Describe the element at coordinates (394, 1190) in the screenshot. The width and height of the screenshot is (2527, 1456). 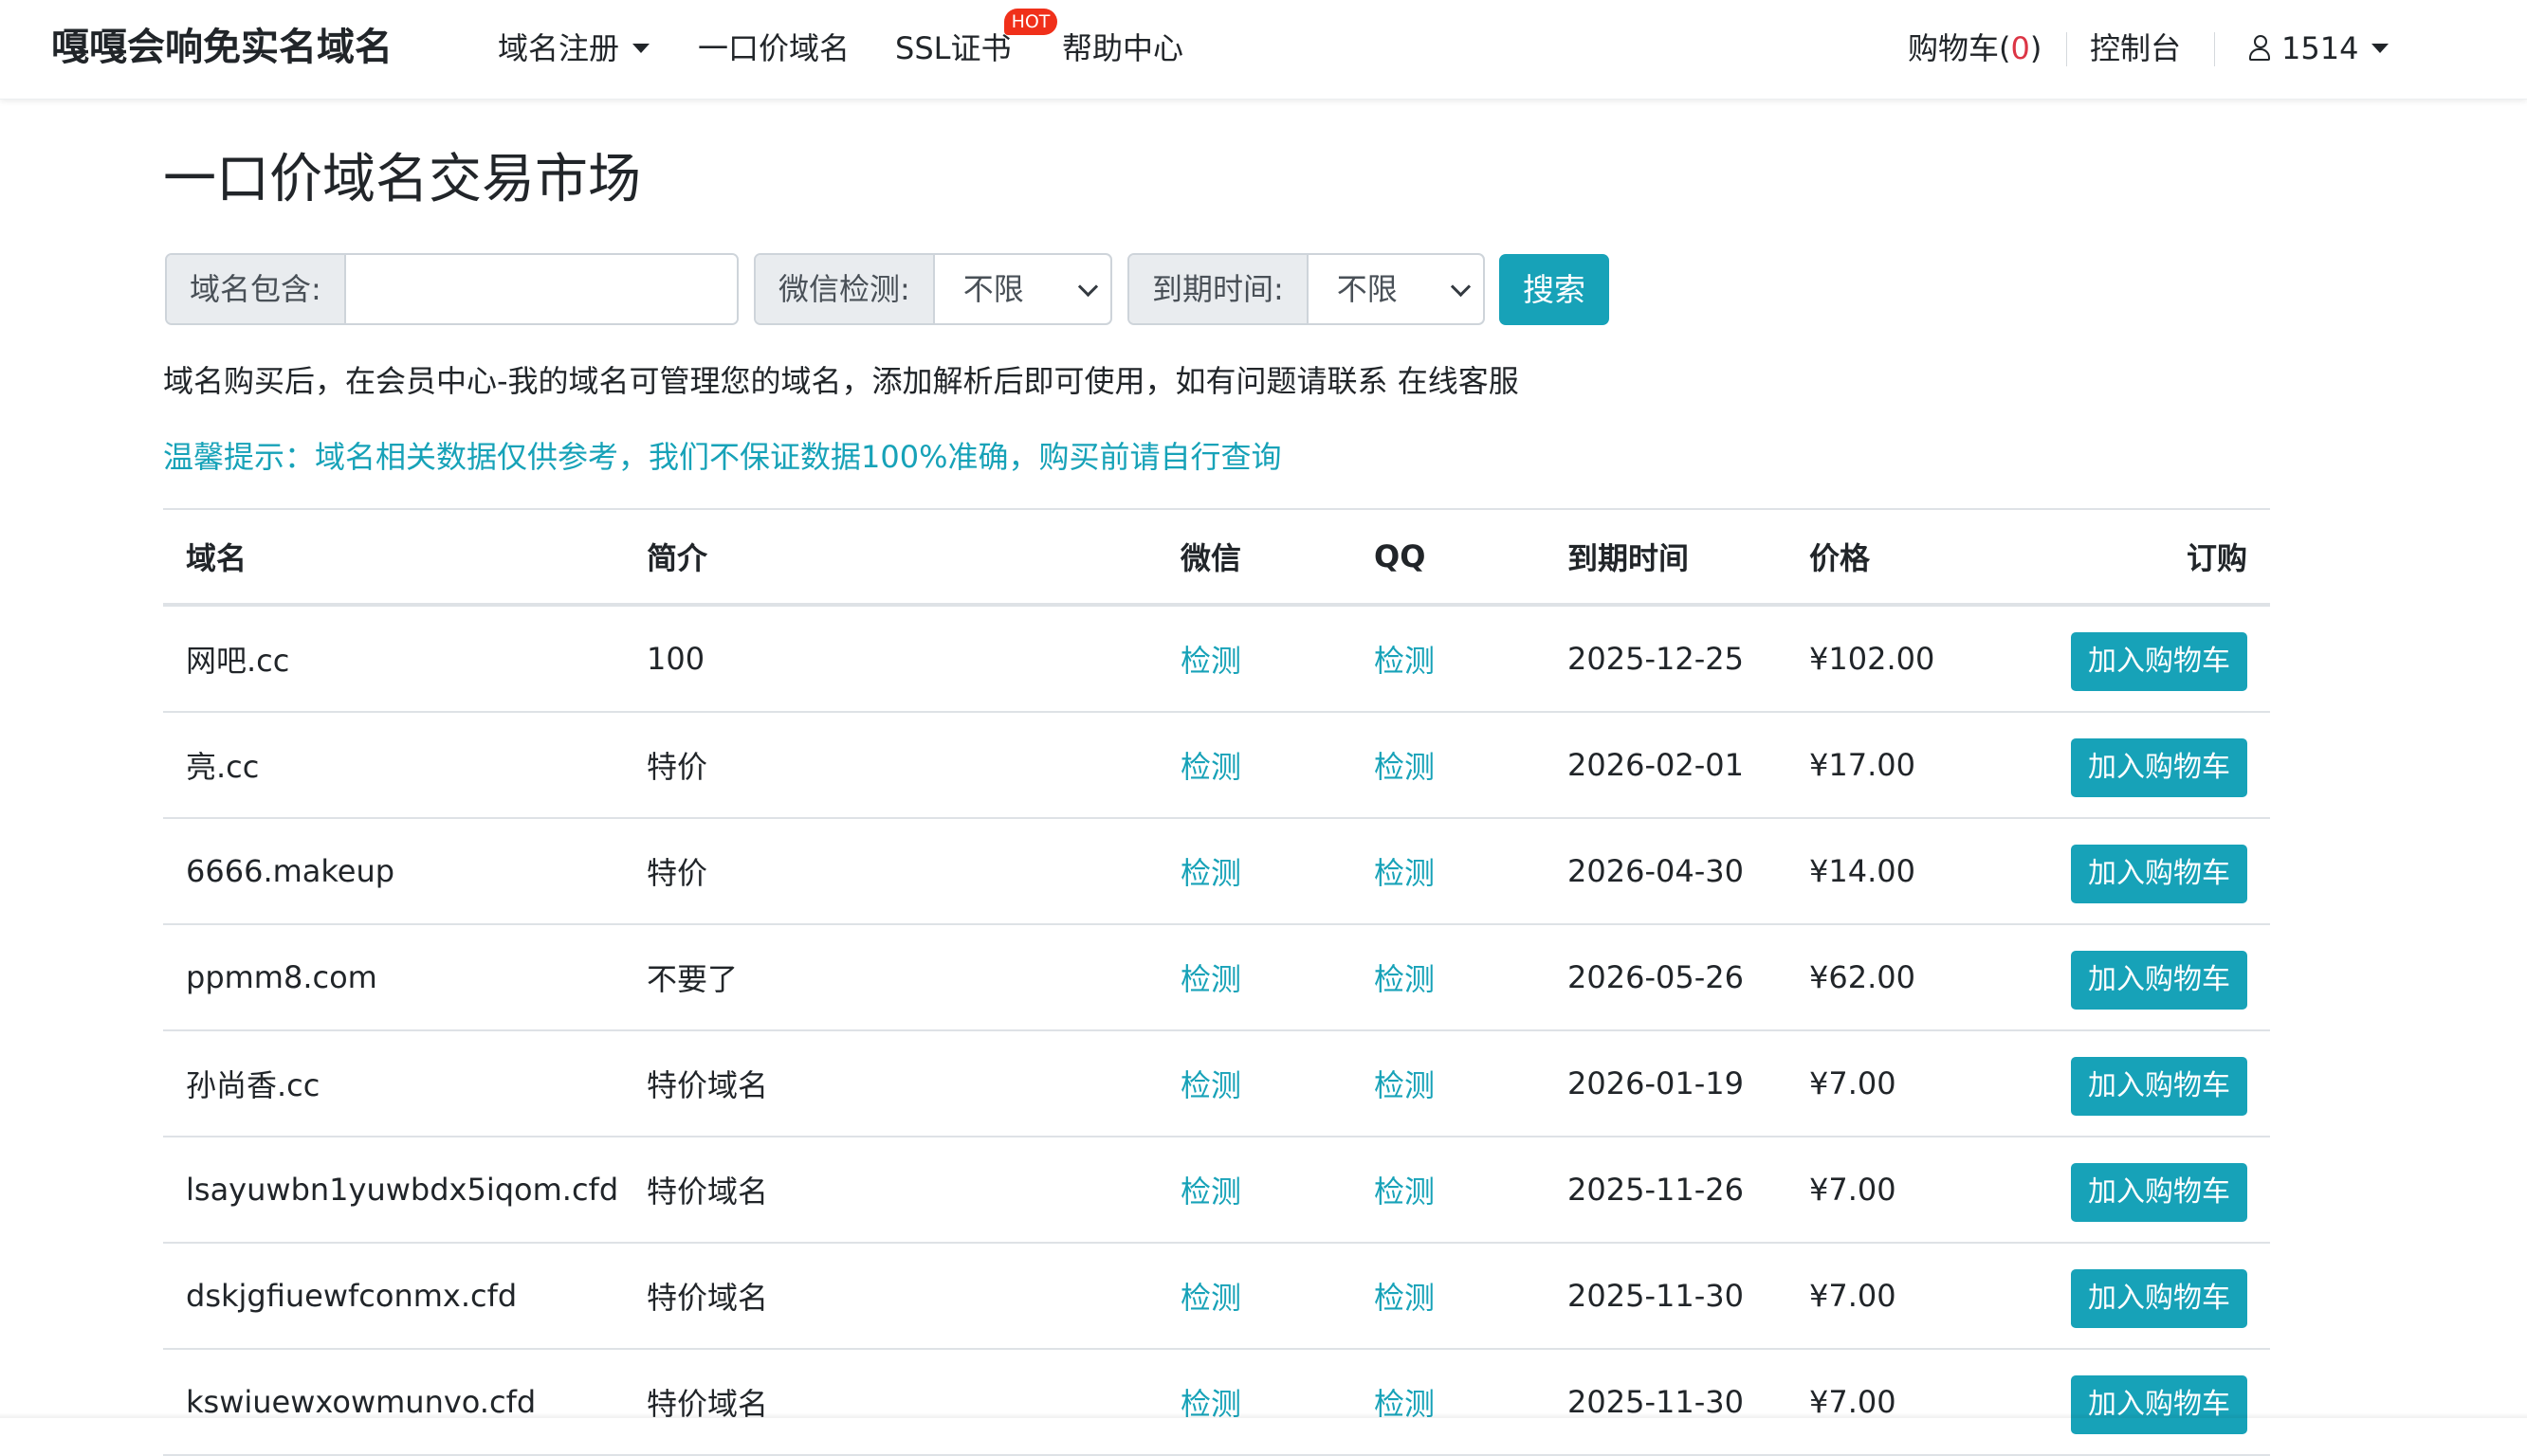
I see `domain-name: lsayuwbn1yuwbdx5iqom.cfd` at that location.